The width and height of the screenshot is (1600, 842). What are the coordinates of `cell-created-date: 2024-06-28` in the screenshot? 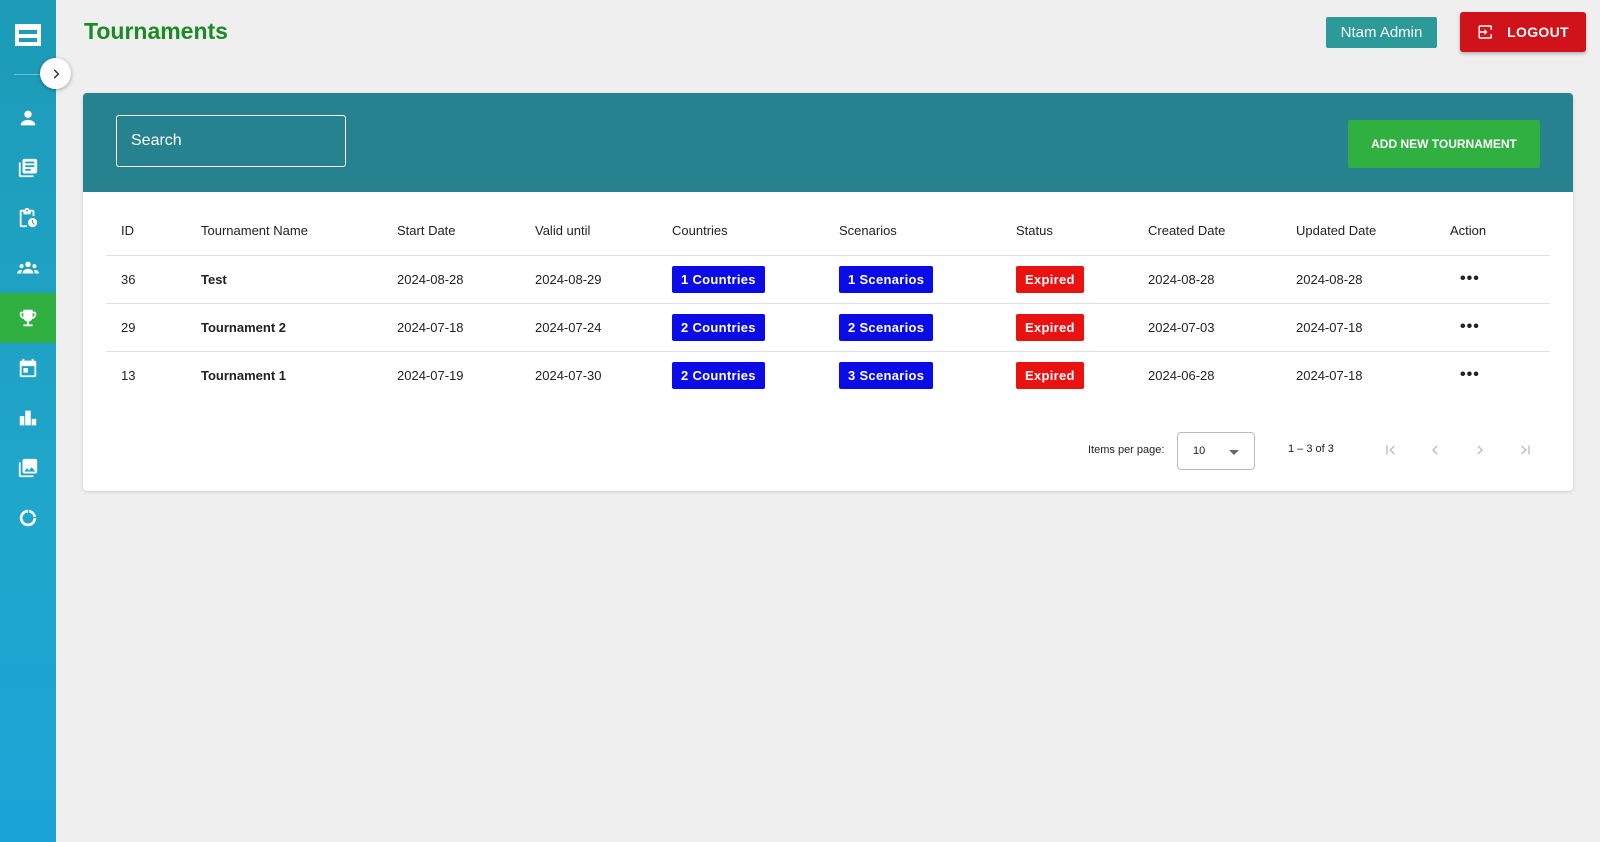 It's located at (1181, 375).